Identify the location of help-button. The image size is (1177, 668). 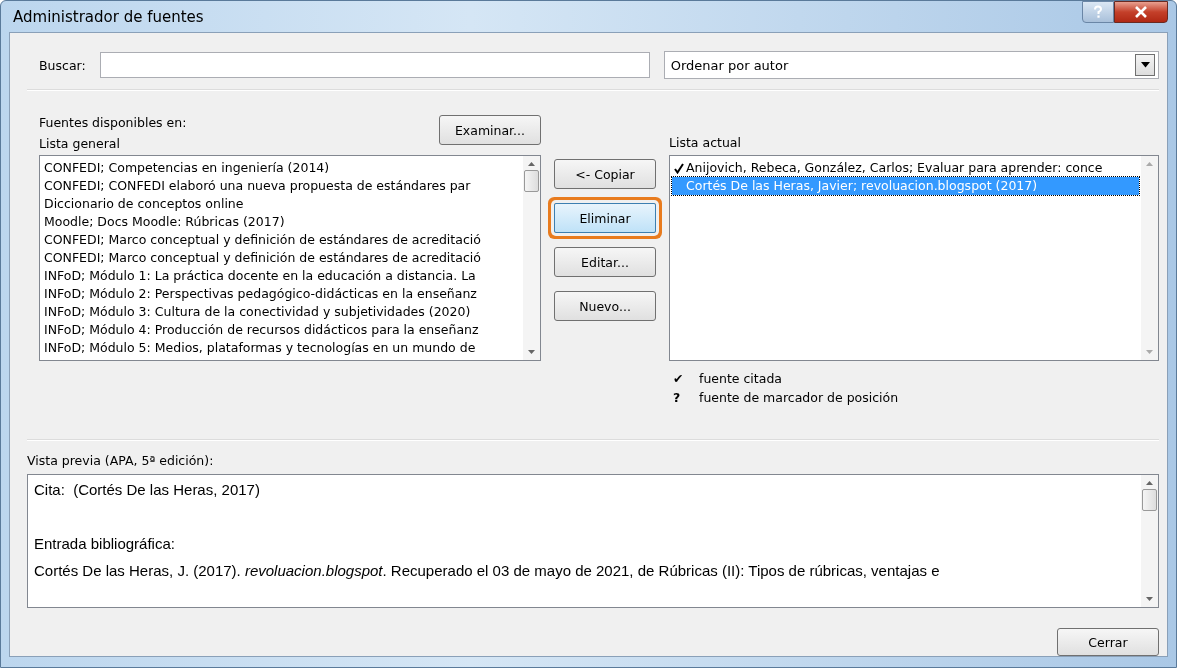
(1098, 12).